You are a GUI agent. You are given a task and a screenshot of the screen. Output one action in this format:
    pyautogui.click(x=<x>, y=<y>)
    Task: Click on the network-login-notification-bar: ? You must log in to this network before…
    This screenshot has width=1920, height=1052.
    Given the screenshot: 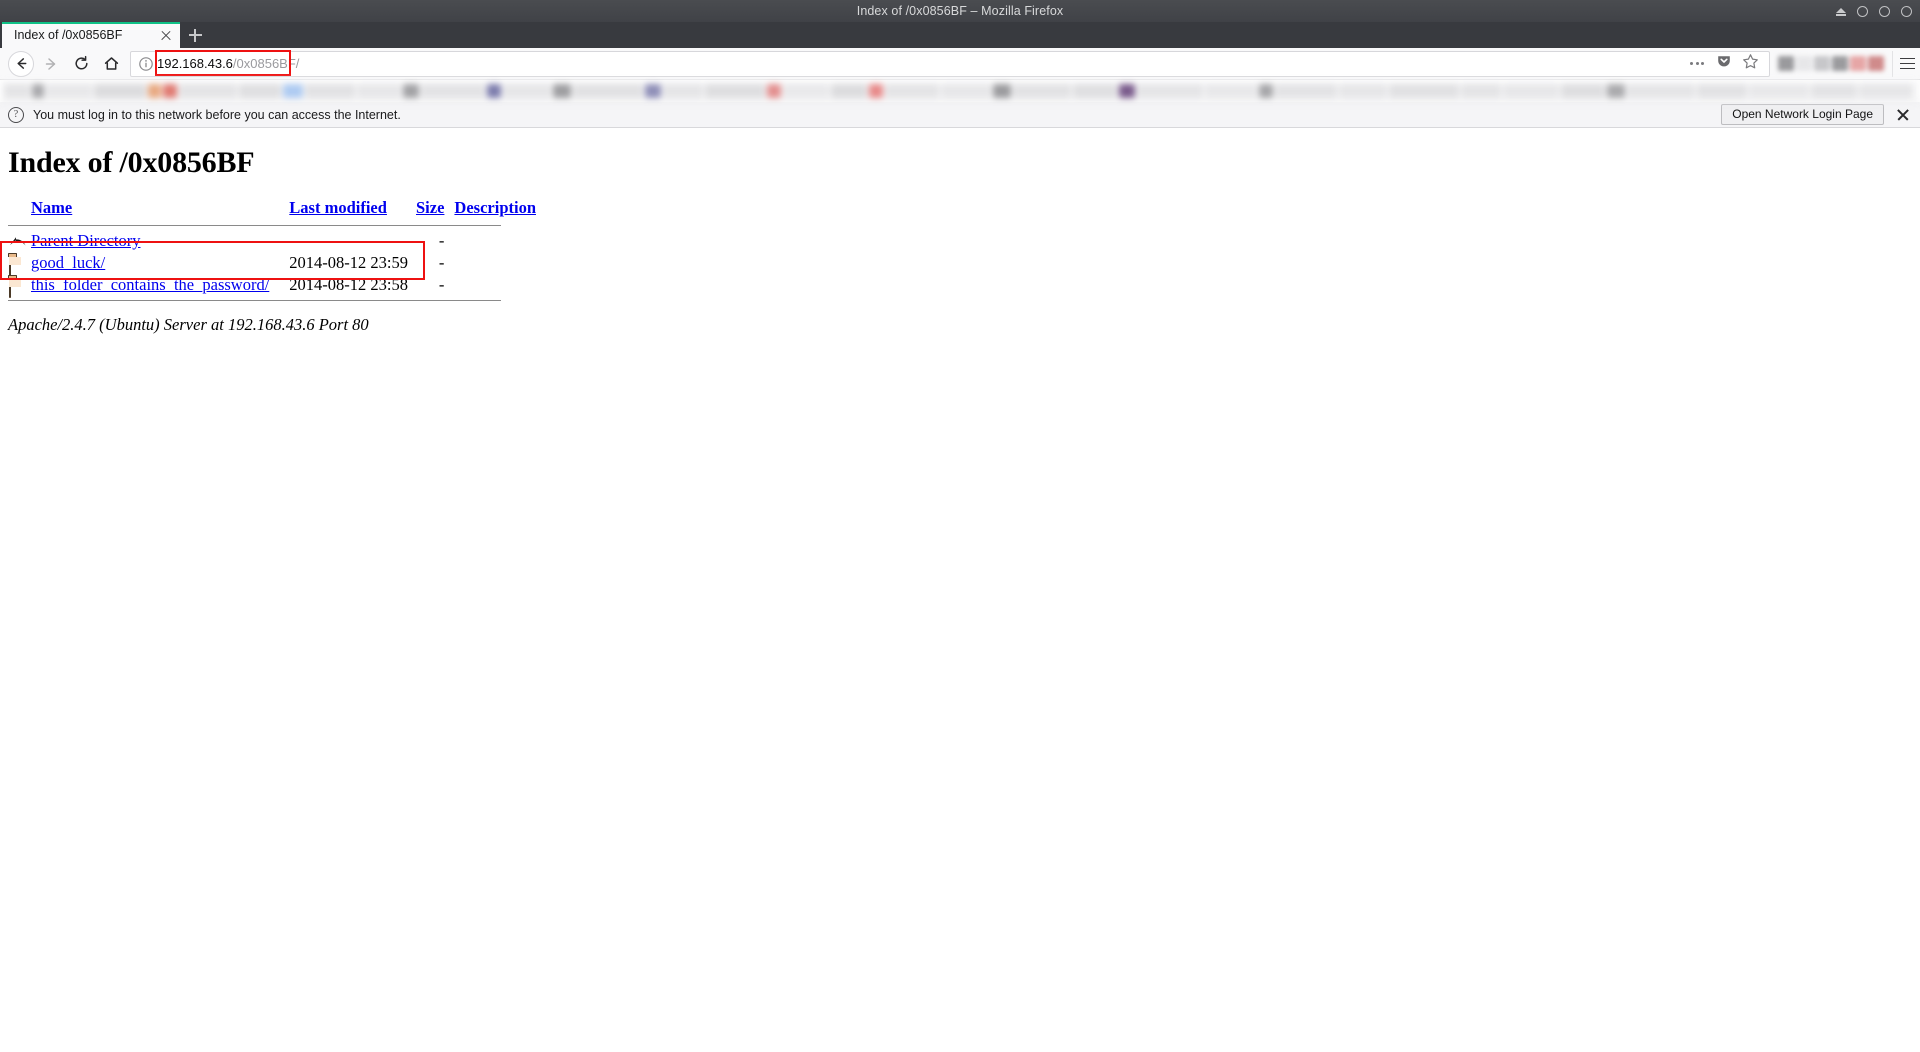 What is the action you would take?
    pyautogui.click(x=960, y=115)
    